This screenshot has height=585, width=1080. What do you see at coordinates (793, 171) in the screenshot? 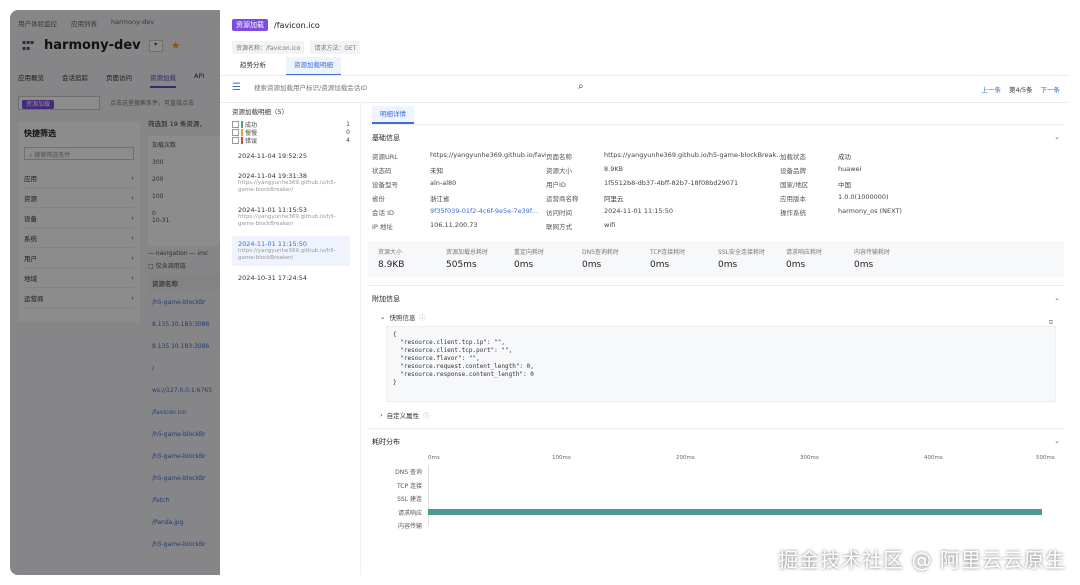
I see `field-label: 设备品牌` at bounding box center [793, 171].